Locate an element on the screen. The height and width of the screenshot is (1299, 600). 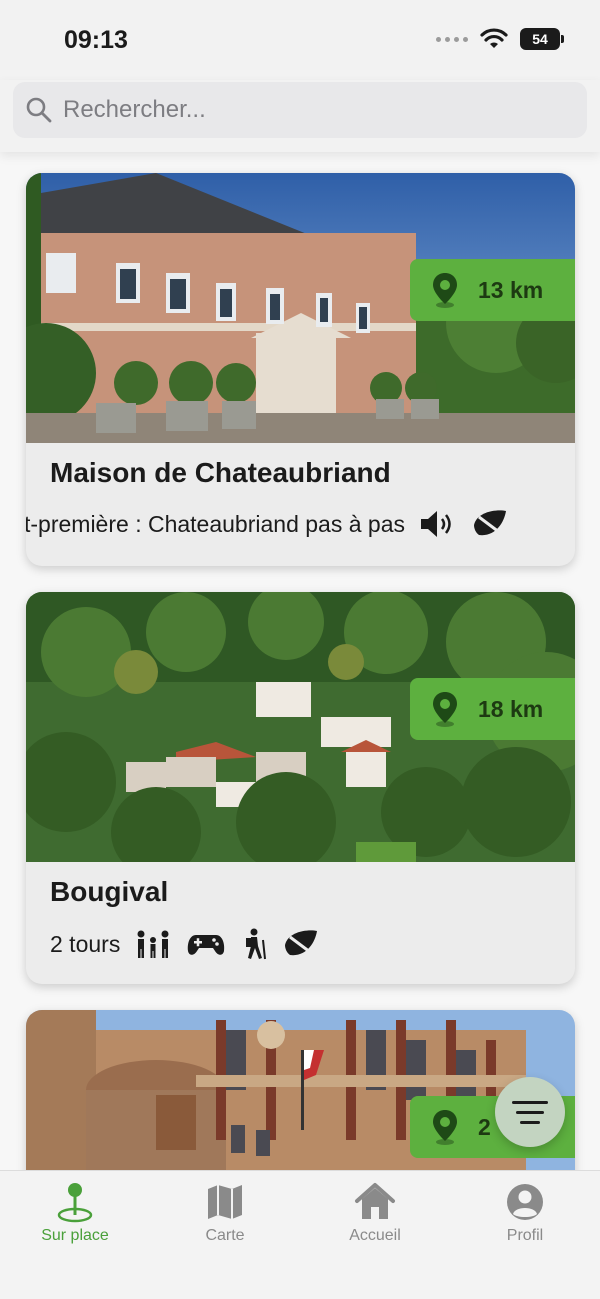
wifi-icon is located at coordinates (494, 38).